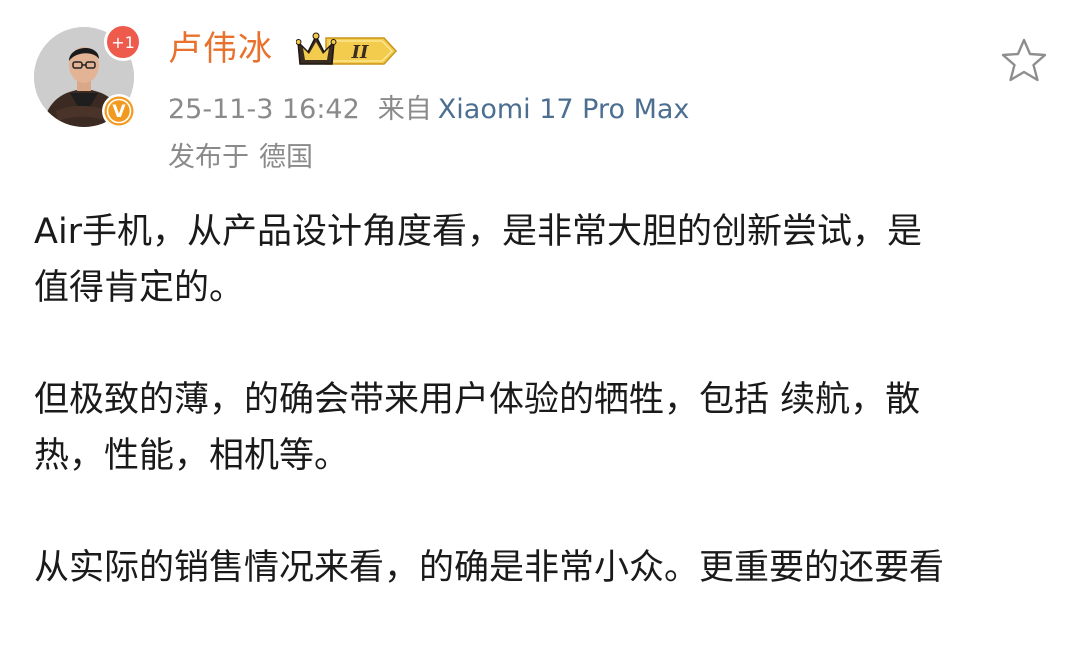 The width and height of the screenshot is (1080, 652). Describe the element at coordinates (477, 400) in the screenshot. I see `paragraph-line: 但极致的薄，的确会带来用户体验的牺牲，包括 续航，散` at that location.